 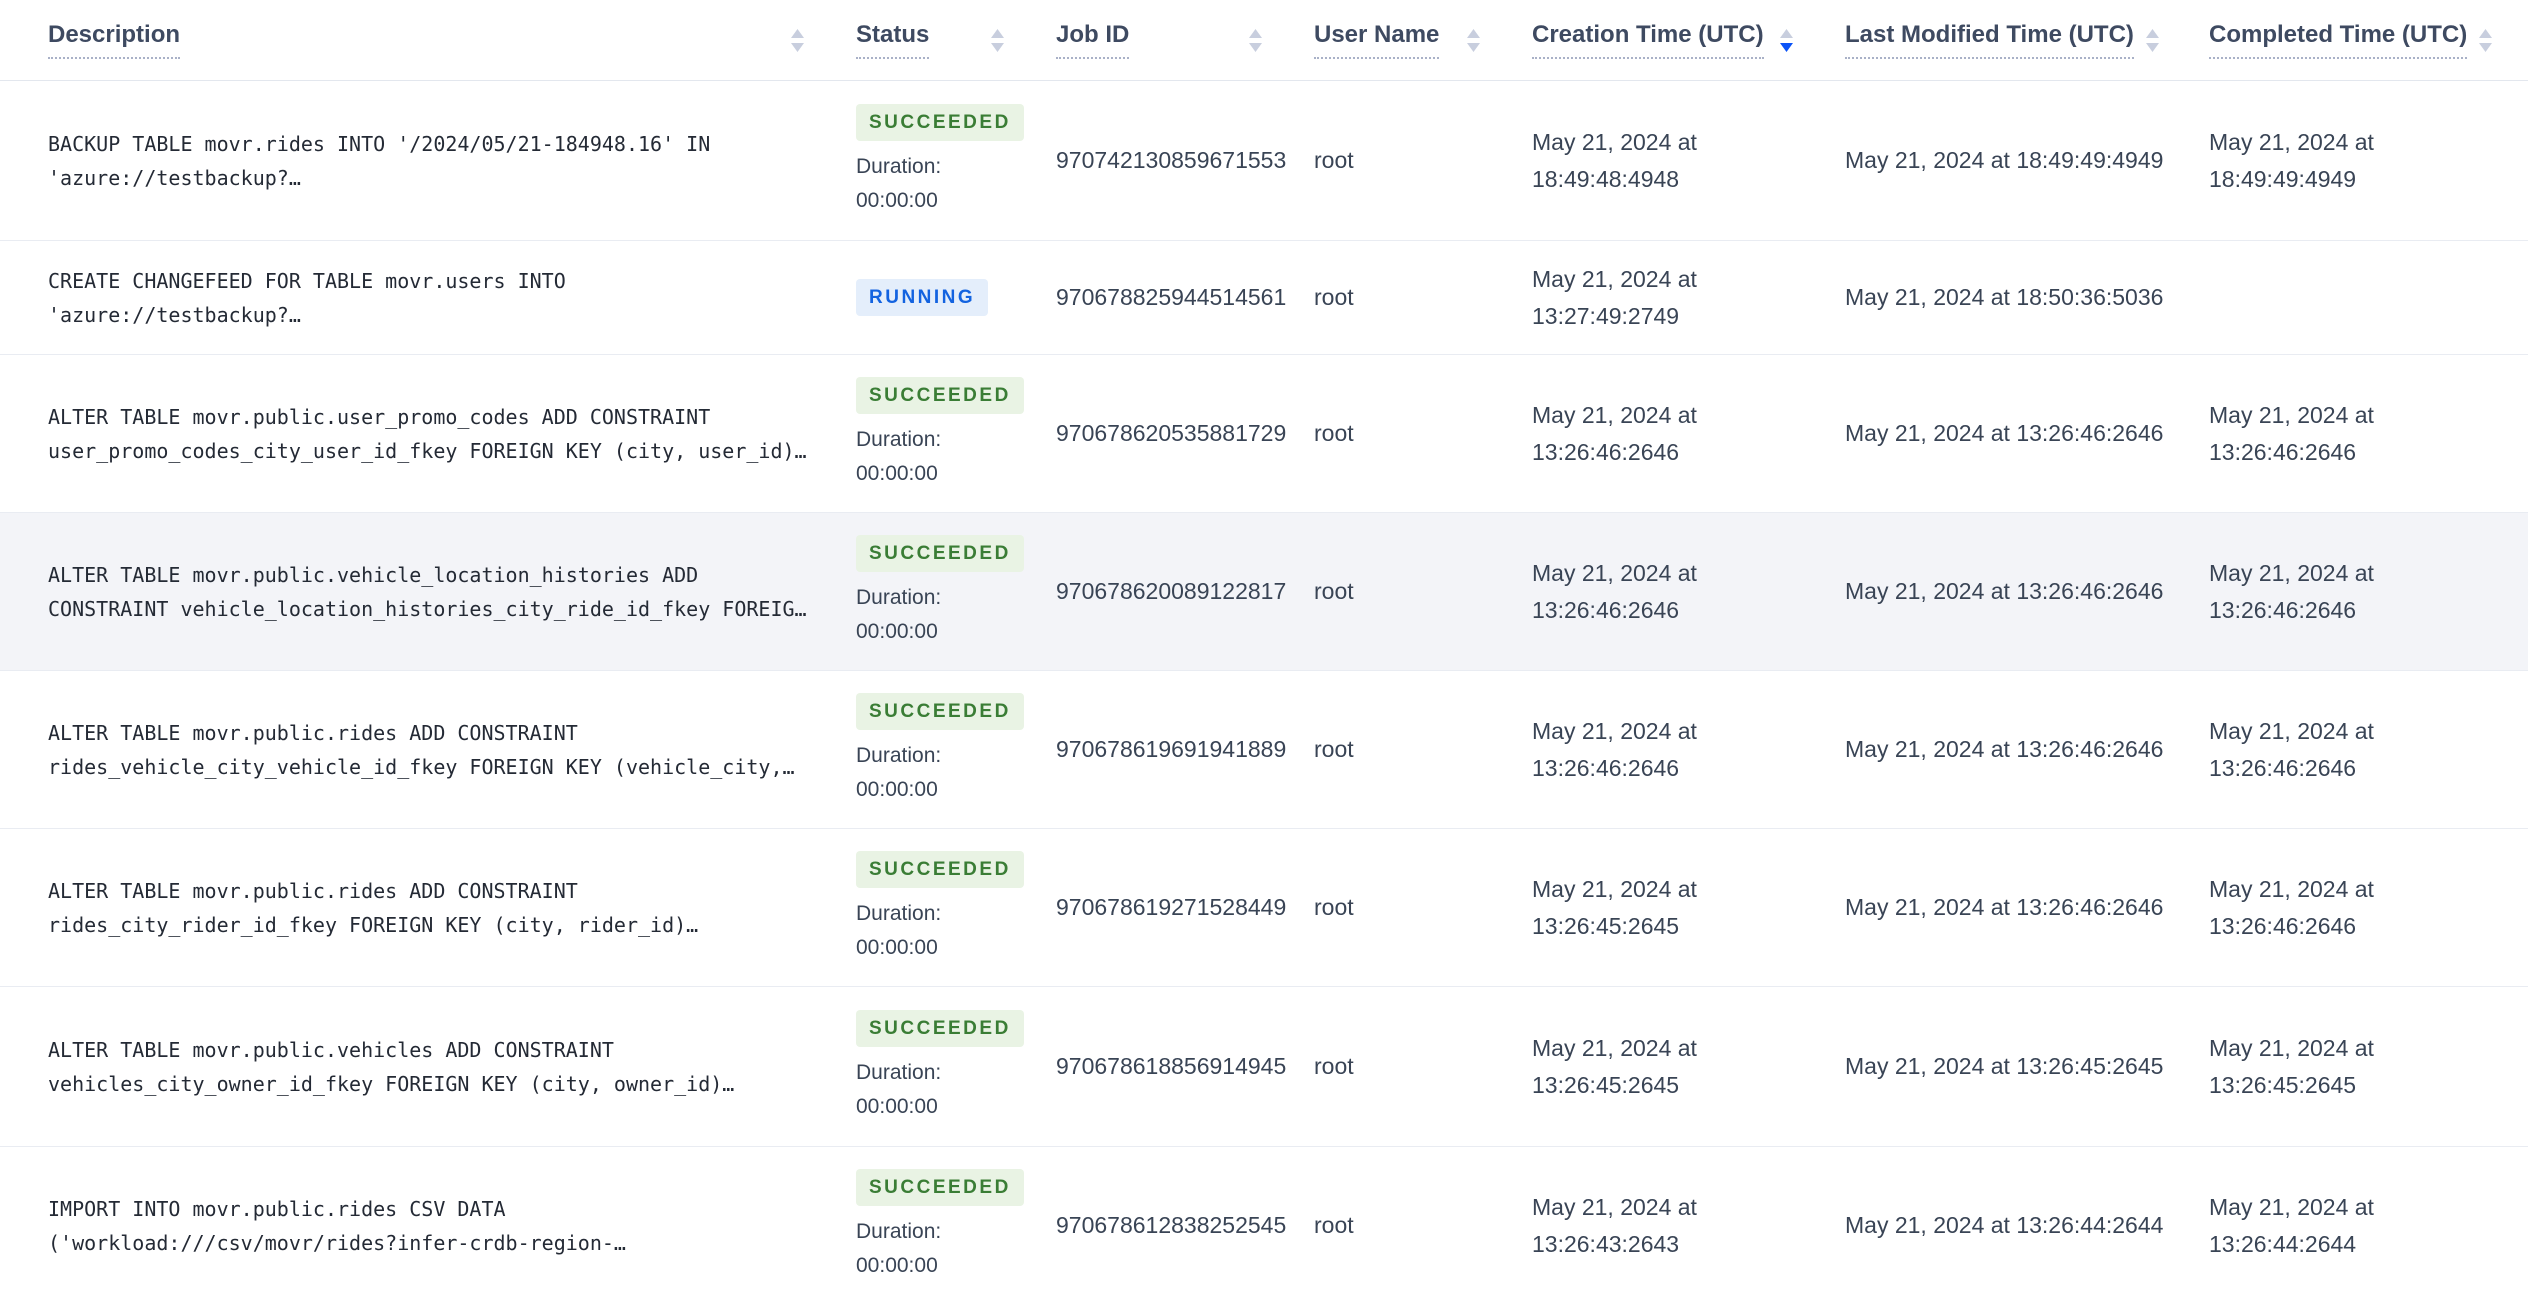 I want to click on column-header-creation-time: Creation Time (UTC), so click(x=1688, y=40).